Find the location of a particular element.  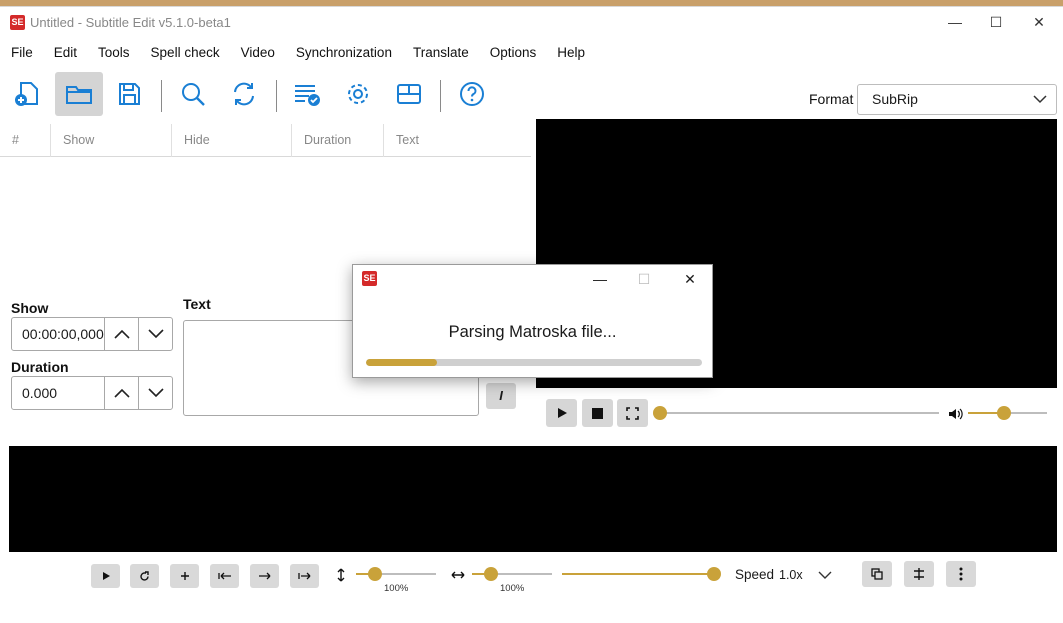

duration-value: 0.000 is located at coordinates (58, 393).